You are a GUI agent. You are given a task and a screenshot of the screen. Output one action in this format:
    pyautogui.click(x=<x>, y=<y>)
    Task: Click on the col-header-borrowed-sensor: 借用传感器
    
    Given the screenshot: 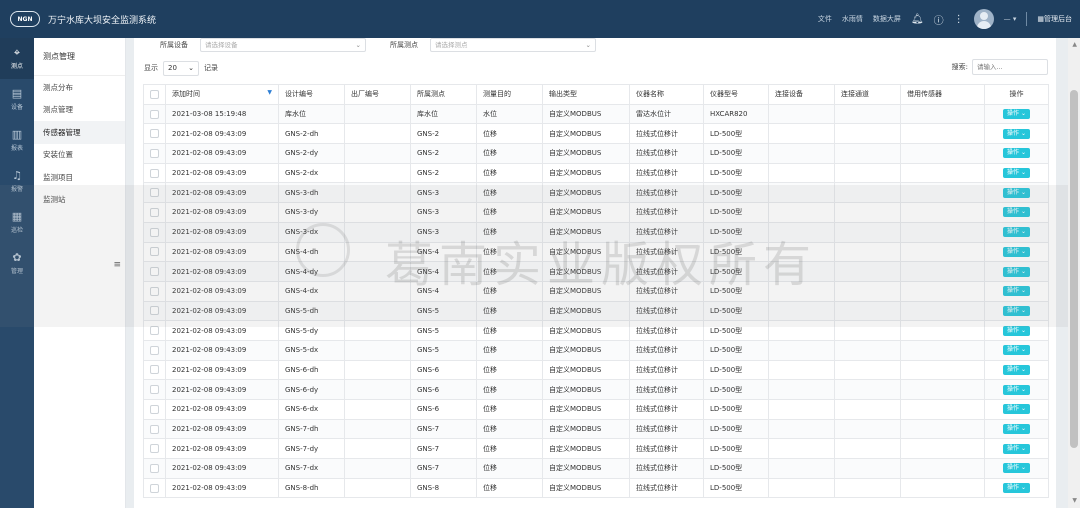 What is the action you would take?
    pyautogui.click(x=942, y=94)
    